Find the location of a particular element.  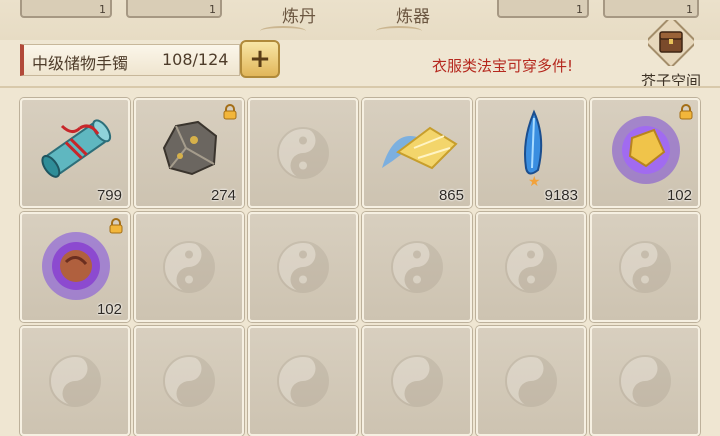

purple-orb-gold-icon is located at coordinates (646, 150).